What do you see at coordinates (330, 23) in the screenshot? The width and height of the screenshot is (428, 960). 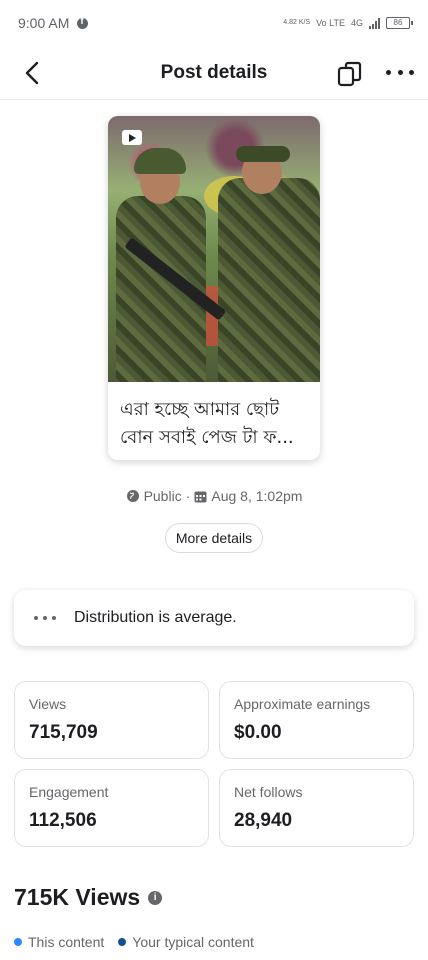 I see `volte-indicator: Vo LTE` at bounding box center [330, 23].